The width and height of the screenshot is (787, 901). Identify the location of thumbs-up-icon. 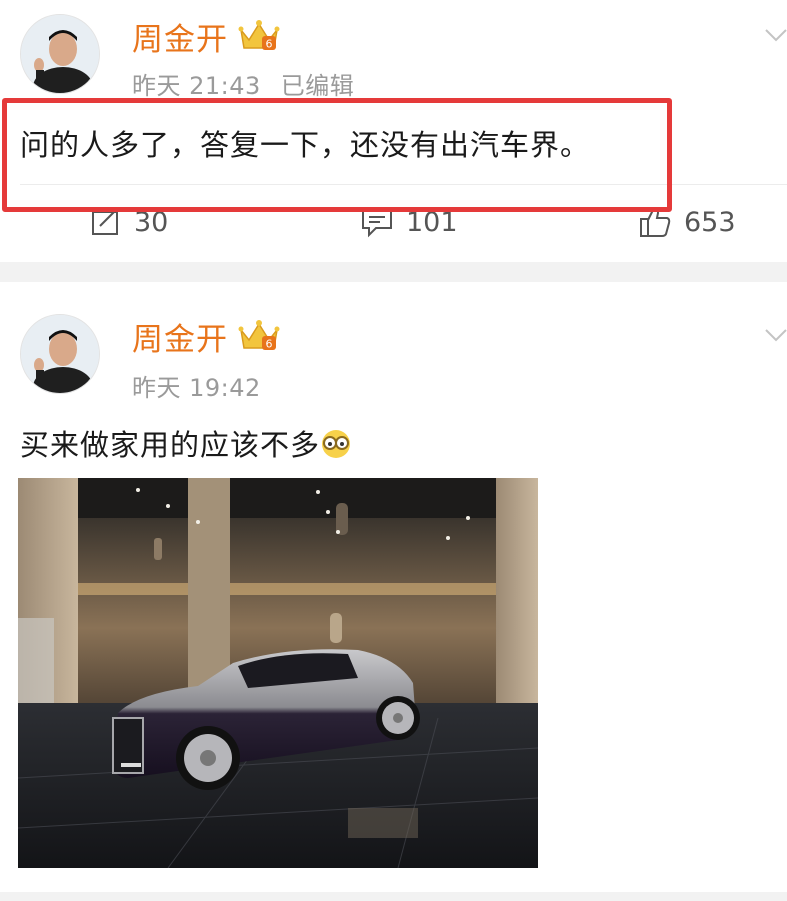
(655, 221).